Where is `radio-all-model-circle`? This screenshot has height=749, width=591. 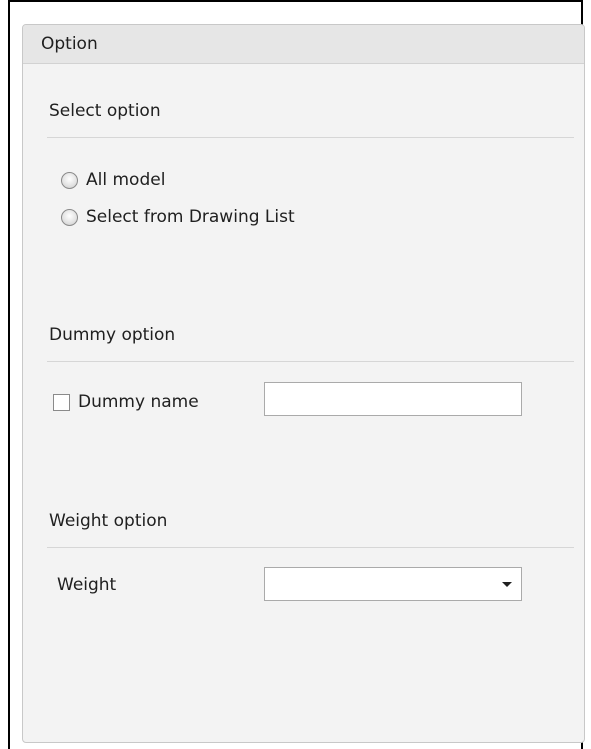
radio-all-model-circle is located at coordinates (69, 180).